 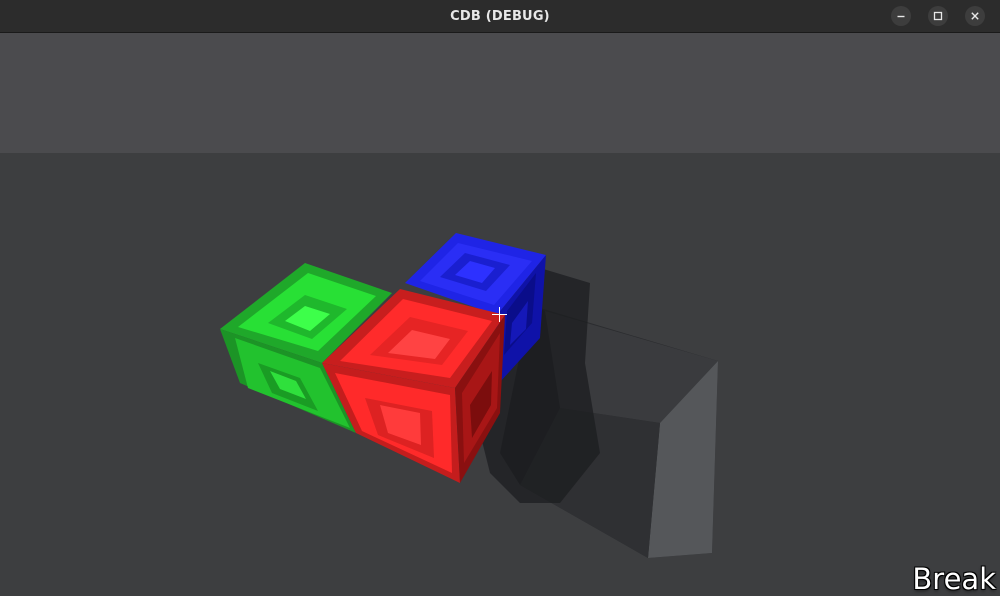 I want to click on window-title: CDB (DEBUG), so click(x=500, y=16).